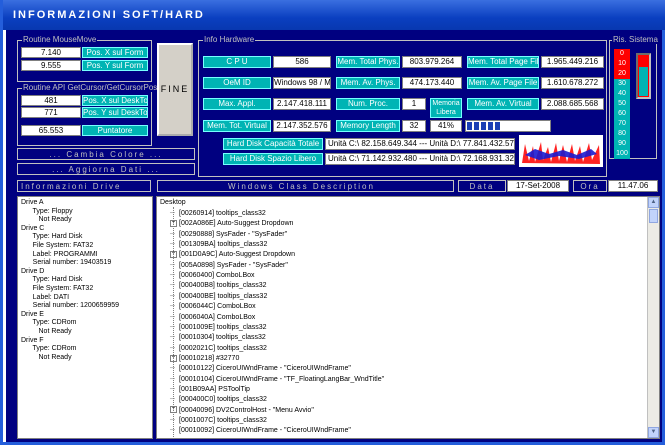 The image size is (665, 445). Describe the element at coordinates (115, 65) in the screenshot. I see `mouse-y-label: Pos. Y sul Form` at that location.